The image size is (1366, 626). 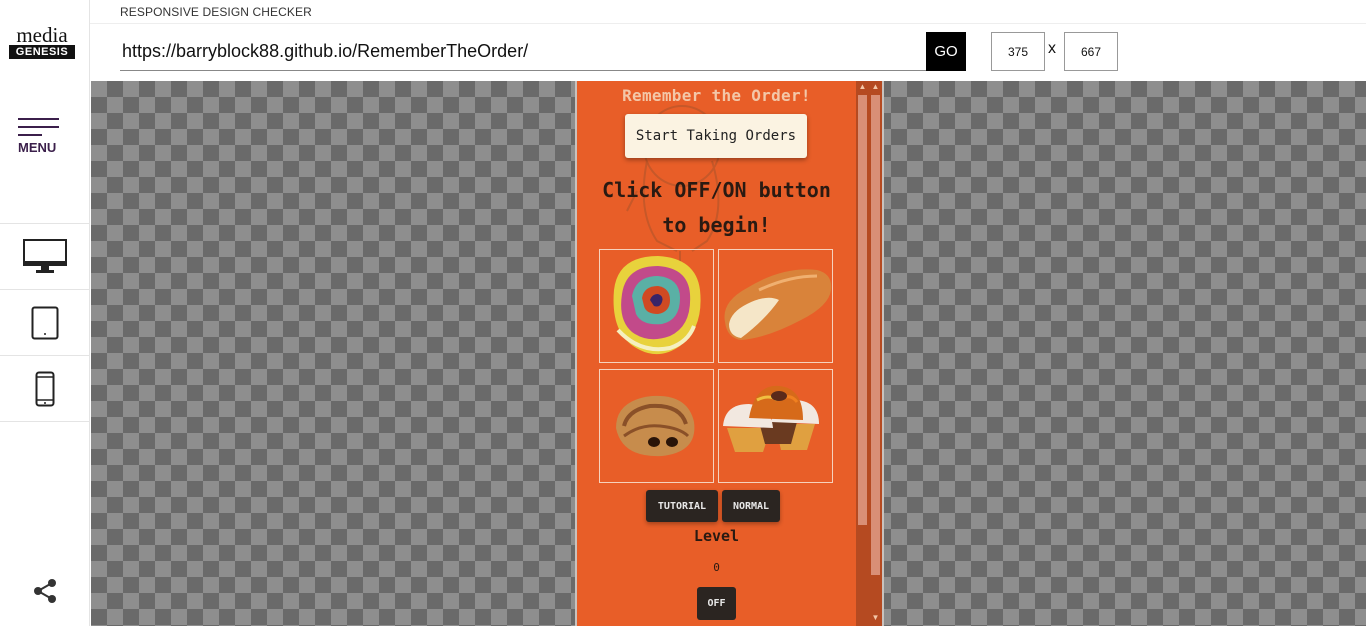 I want to click on desktop-icon, so click(x=45, y=256).